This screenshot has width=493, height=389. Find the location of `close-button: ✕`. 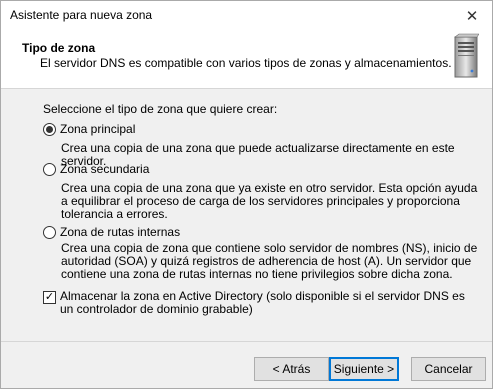

close-button: ✕ is located at coordinates (472, 16).